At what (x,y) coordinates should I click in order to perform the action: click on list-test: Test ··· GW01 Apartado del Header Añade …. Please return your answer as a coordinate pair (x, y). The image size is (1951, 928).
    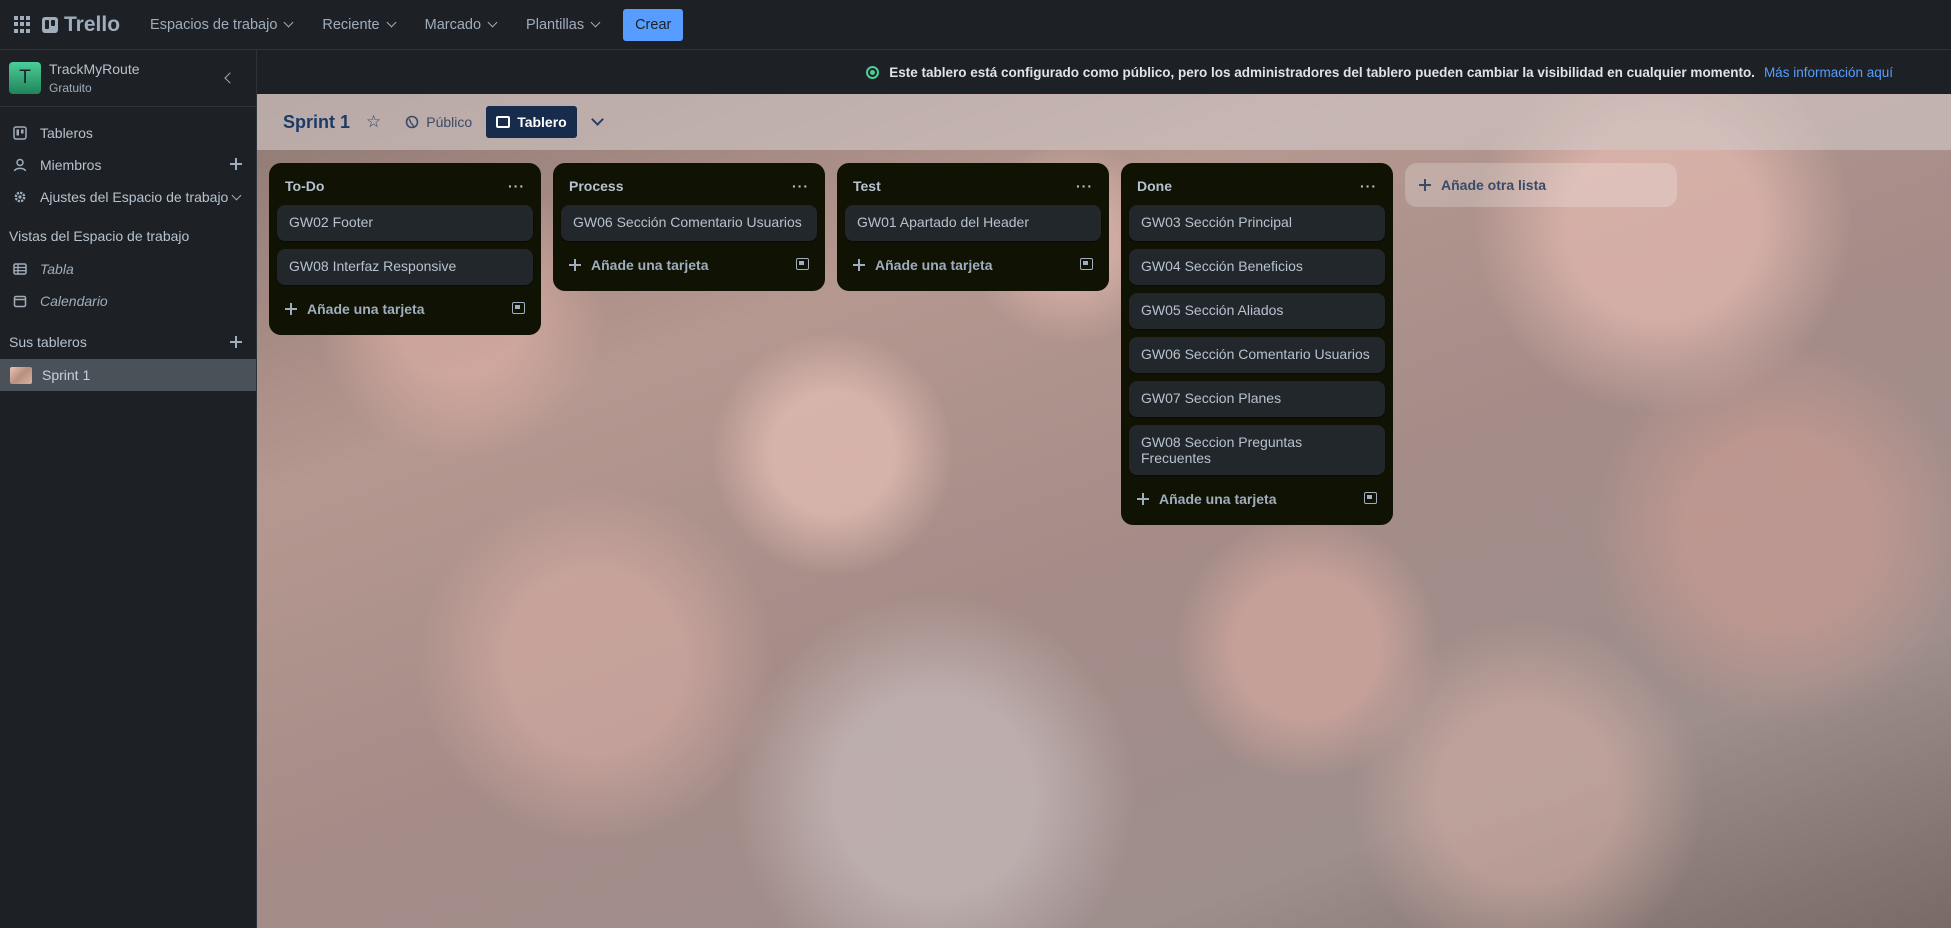
    Looking at the image, I should click on (973, 227).